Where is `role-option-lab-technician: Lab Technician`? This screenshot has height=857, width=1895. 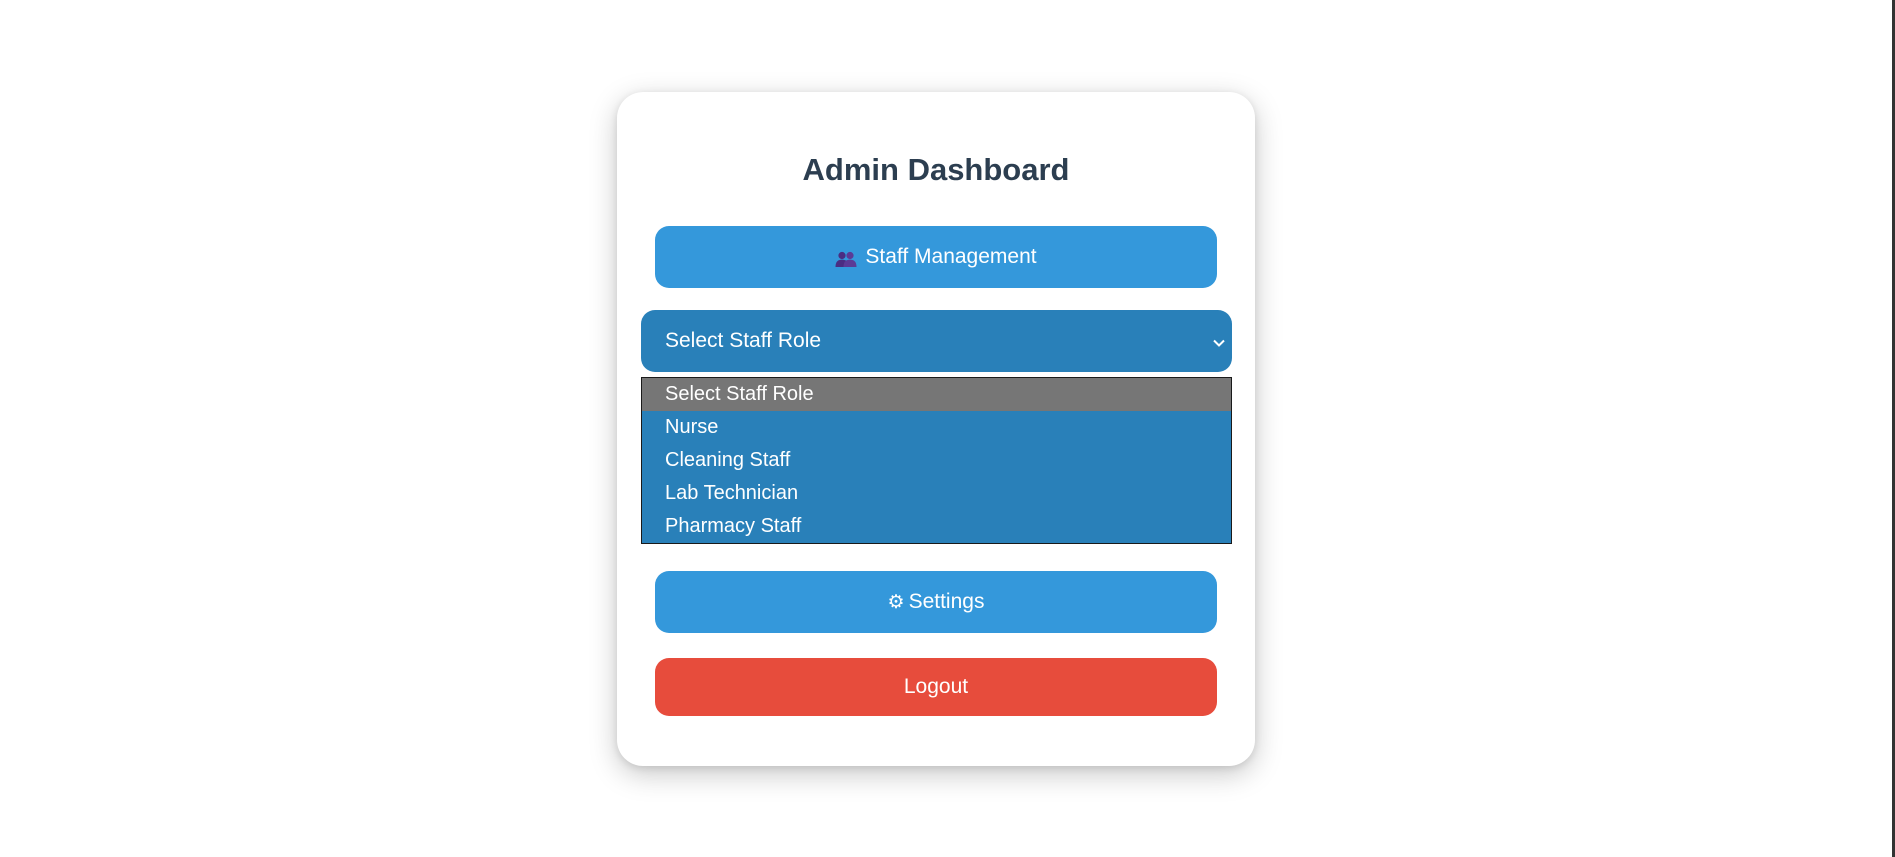 role-option-lab-technician: Lab Technician is located at coordinates (936, 493).